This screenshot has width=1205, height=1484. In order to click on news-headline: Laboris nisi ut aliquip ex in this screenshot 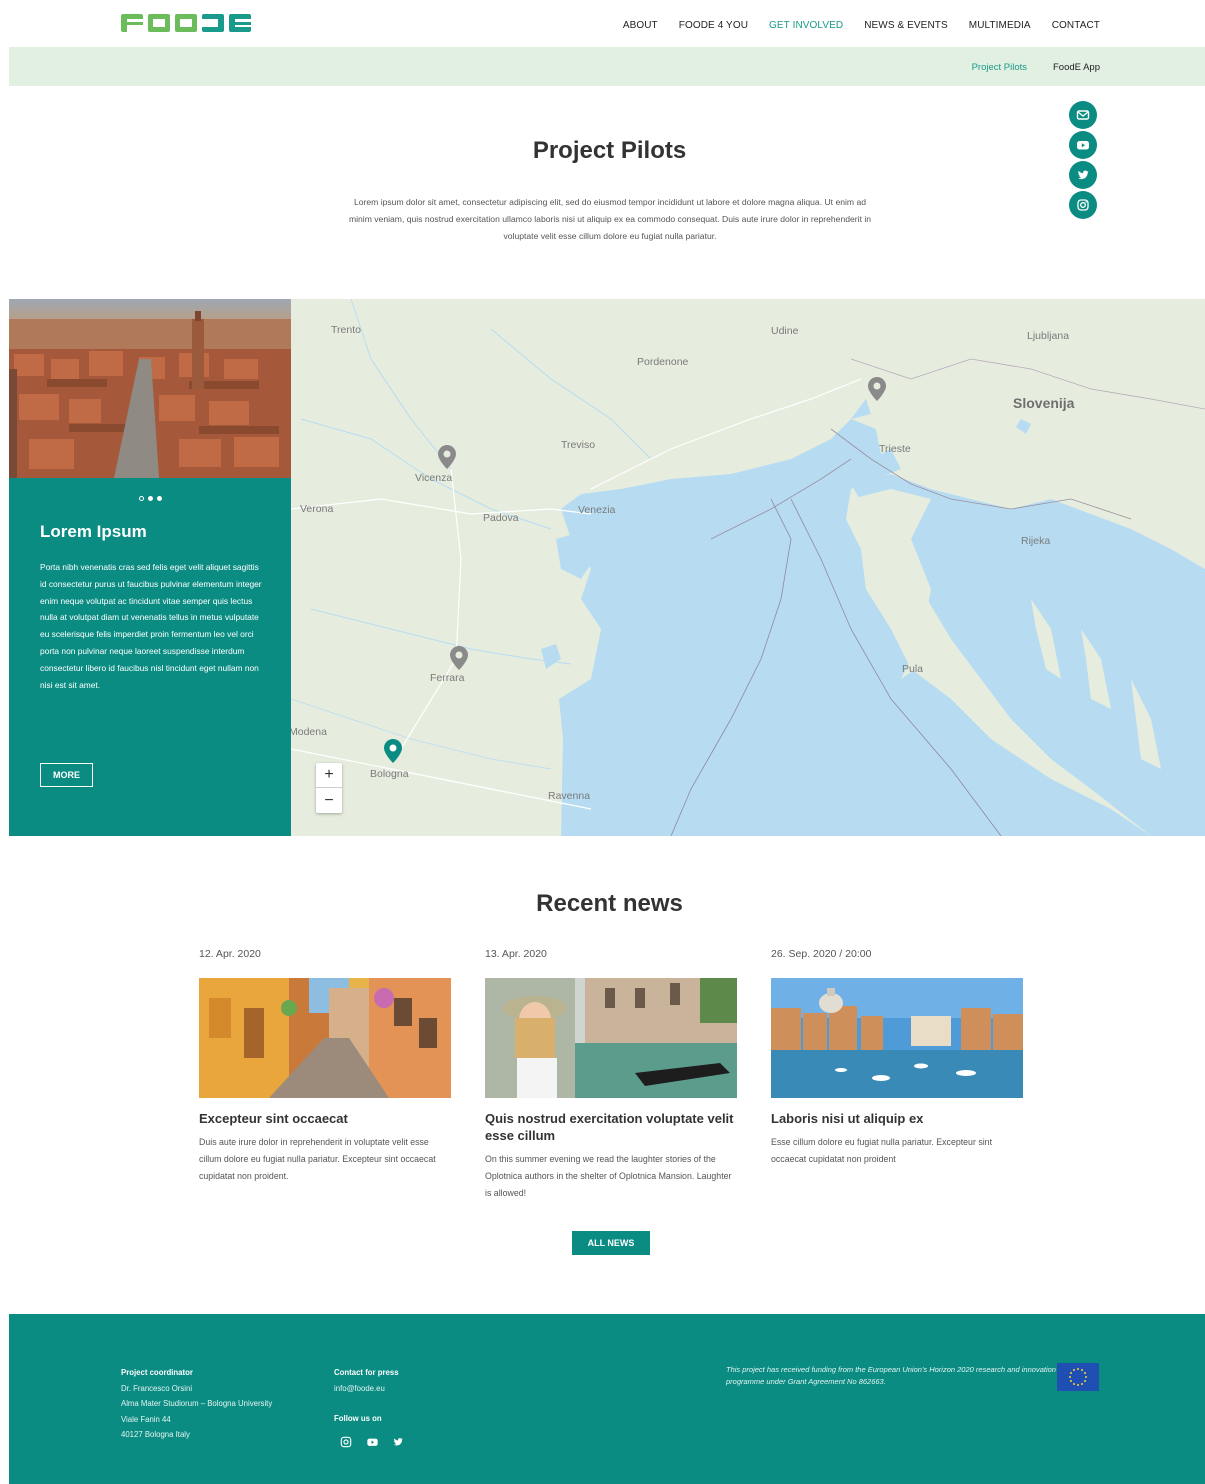, I will do `click(897, 1118)`.